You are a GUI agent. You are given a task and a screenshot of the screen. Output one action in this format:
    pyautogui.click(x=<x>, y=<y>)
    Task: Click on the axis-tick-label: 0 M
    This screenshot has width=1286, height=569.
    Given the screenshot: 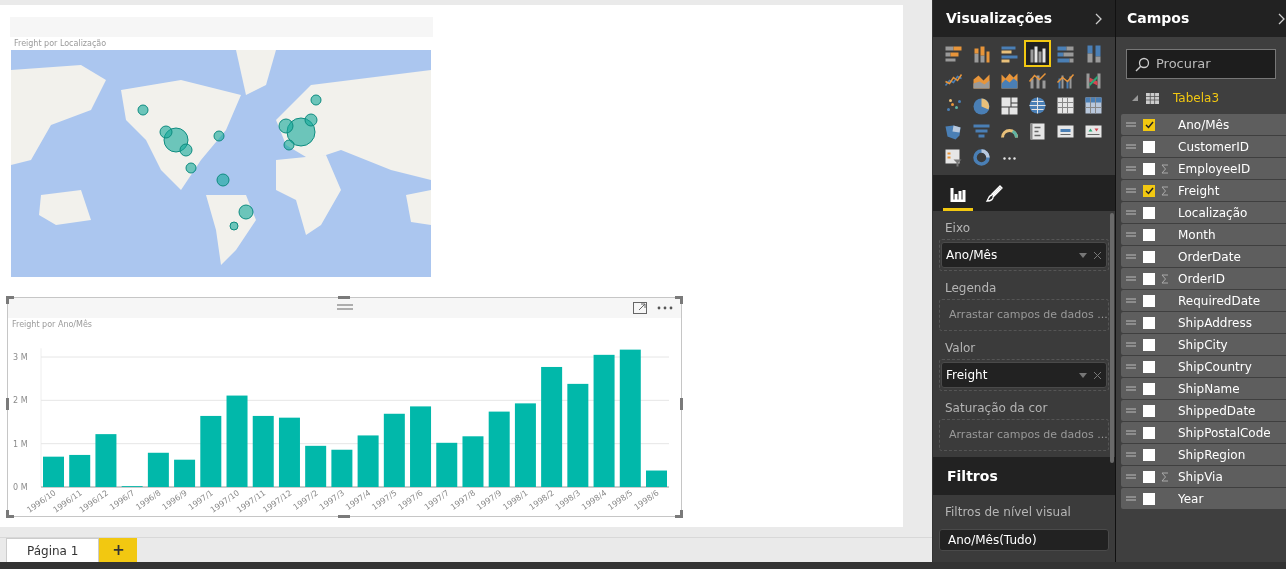 What is the action you would take?
    pyautogui.click(x=20, y=487)
    